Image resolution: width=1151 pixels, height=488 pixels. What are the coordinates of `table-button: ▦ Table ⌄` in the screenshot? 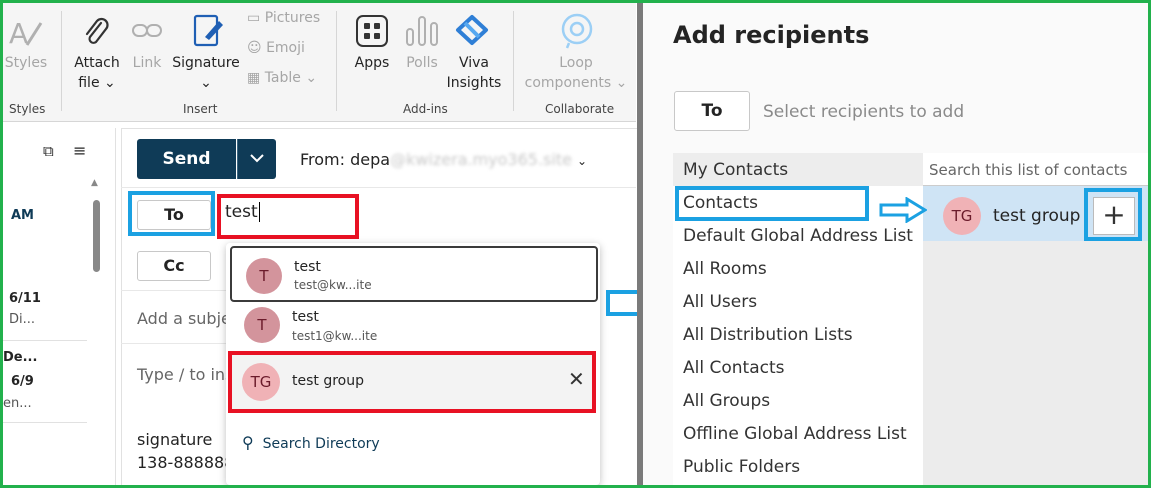 It's located at (282, 78).